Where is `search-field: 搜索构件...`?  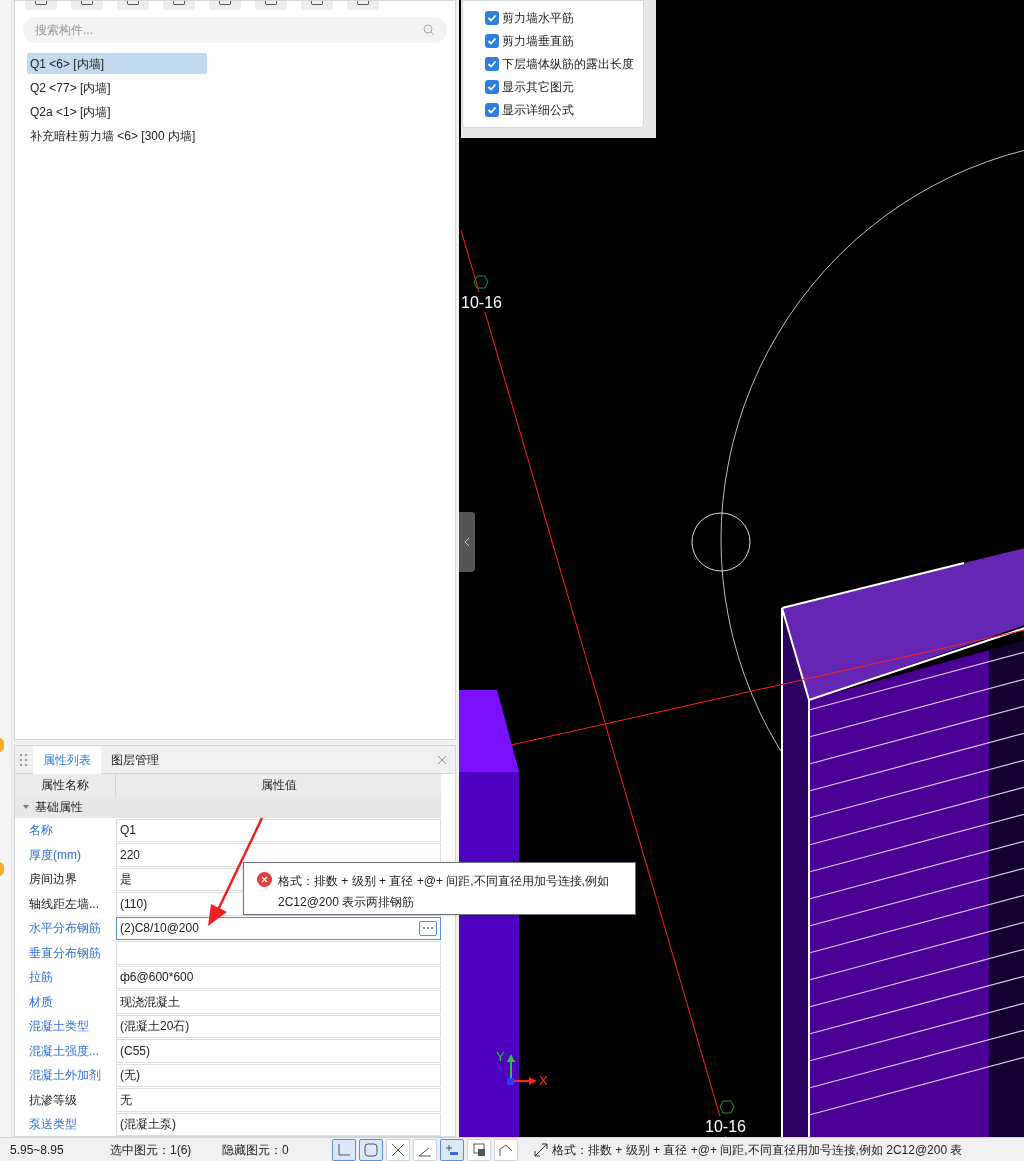 search-field: 搜索构件... is located at coordinates (235, 30).